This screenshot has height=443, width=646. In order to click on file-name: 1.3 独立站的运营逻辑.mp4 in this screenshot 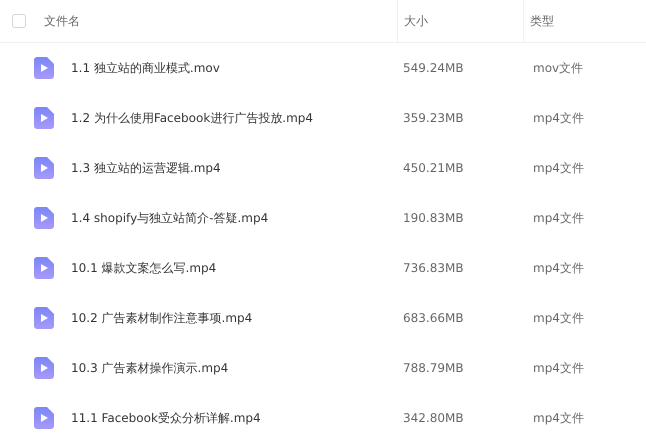, I will do `click(146, 168)`.